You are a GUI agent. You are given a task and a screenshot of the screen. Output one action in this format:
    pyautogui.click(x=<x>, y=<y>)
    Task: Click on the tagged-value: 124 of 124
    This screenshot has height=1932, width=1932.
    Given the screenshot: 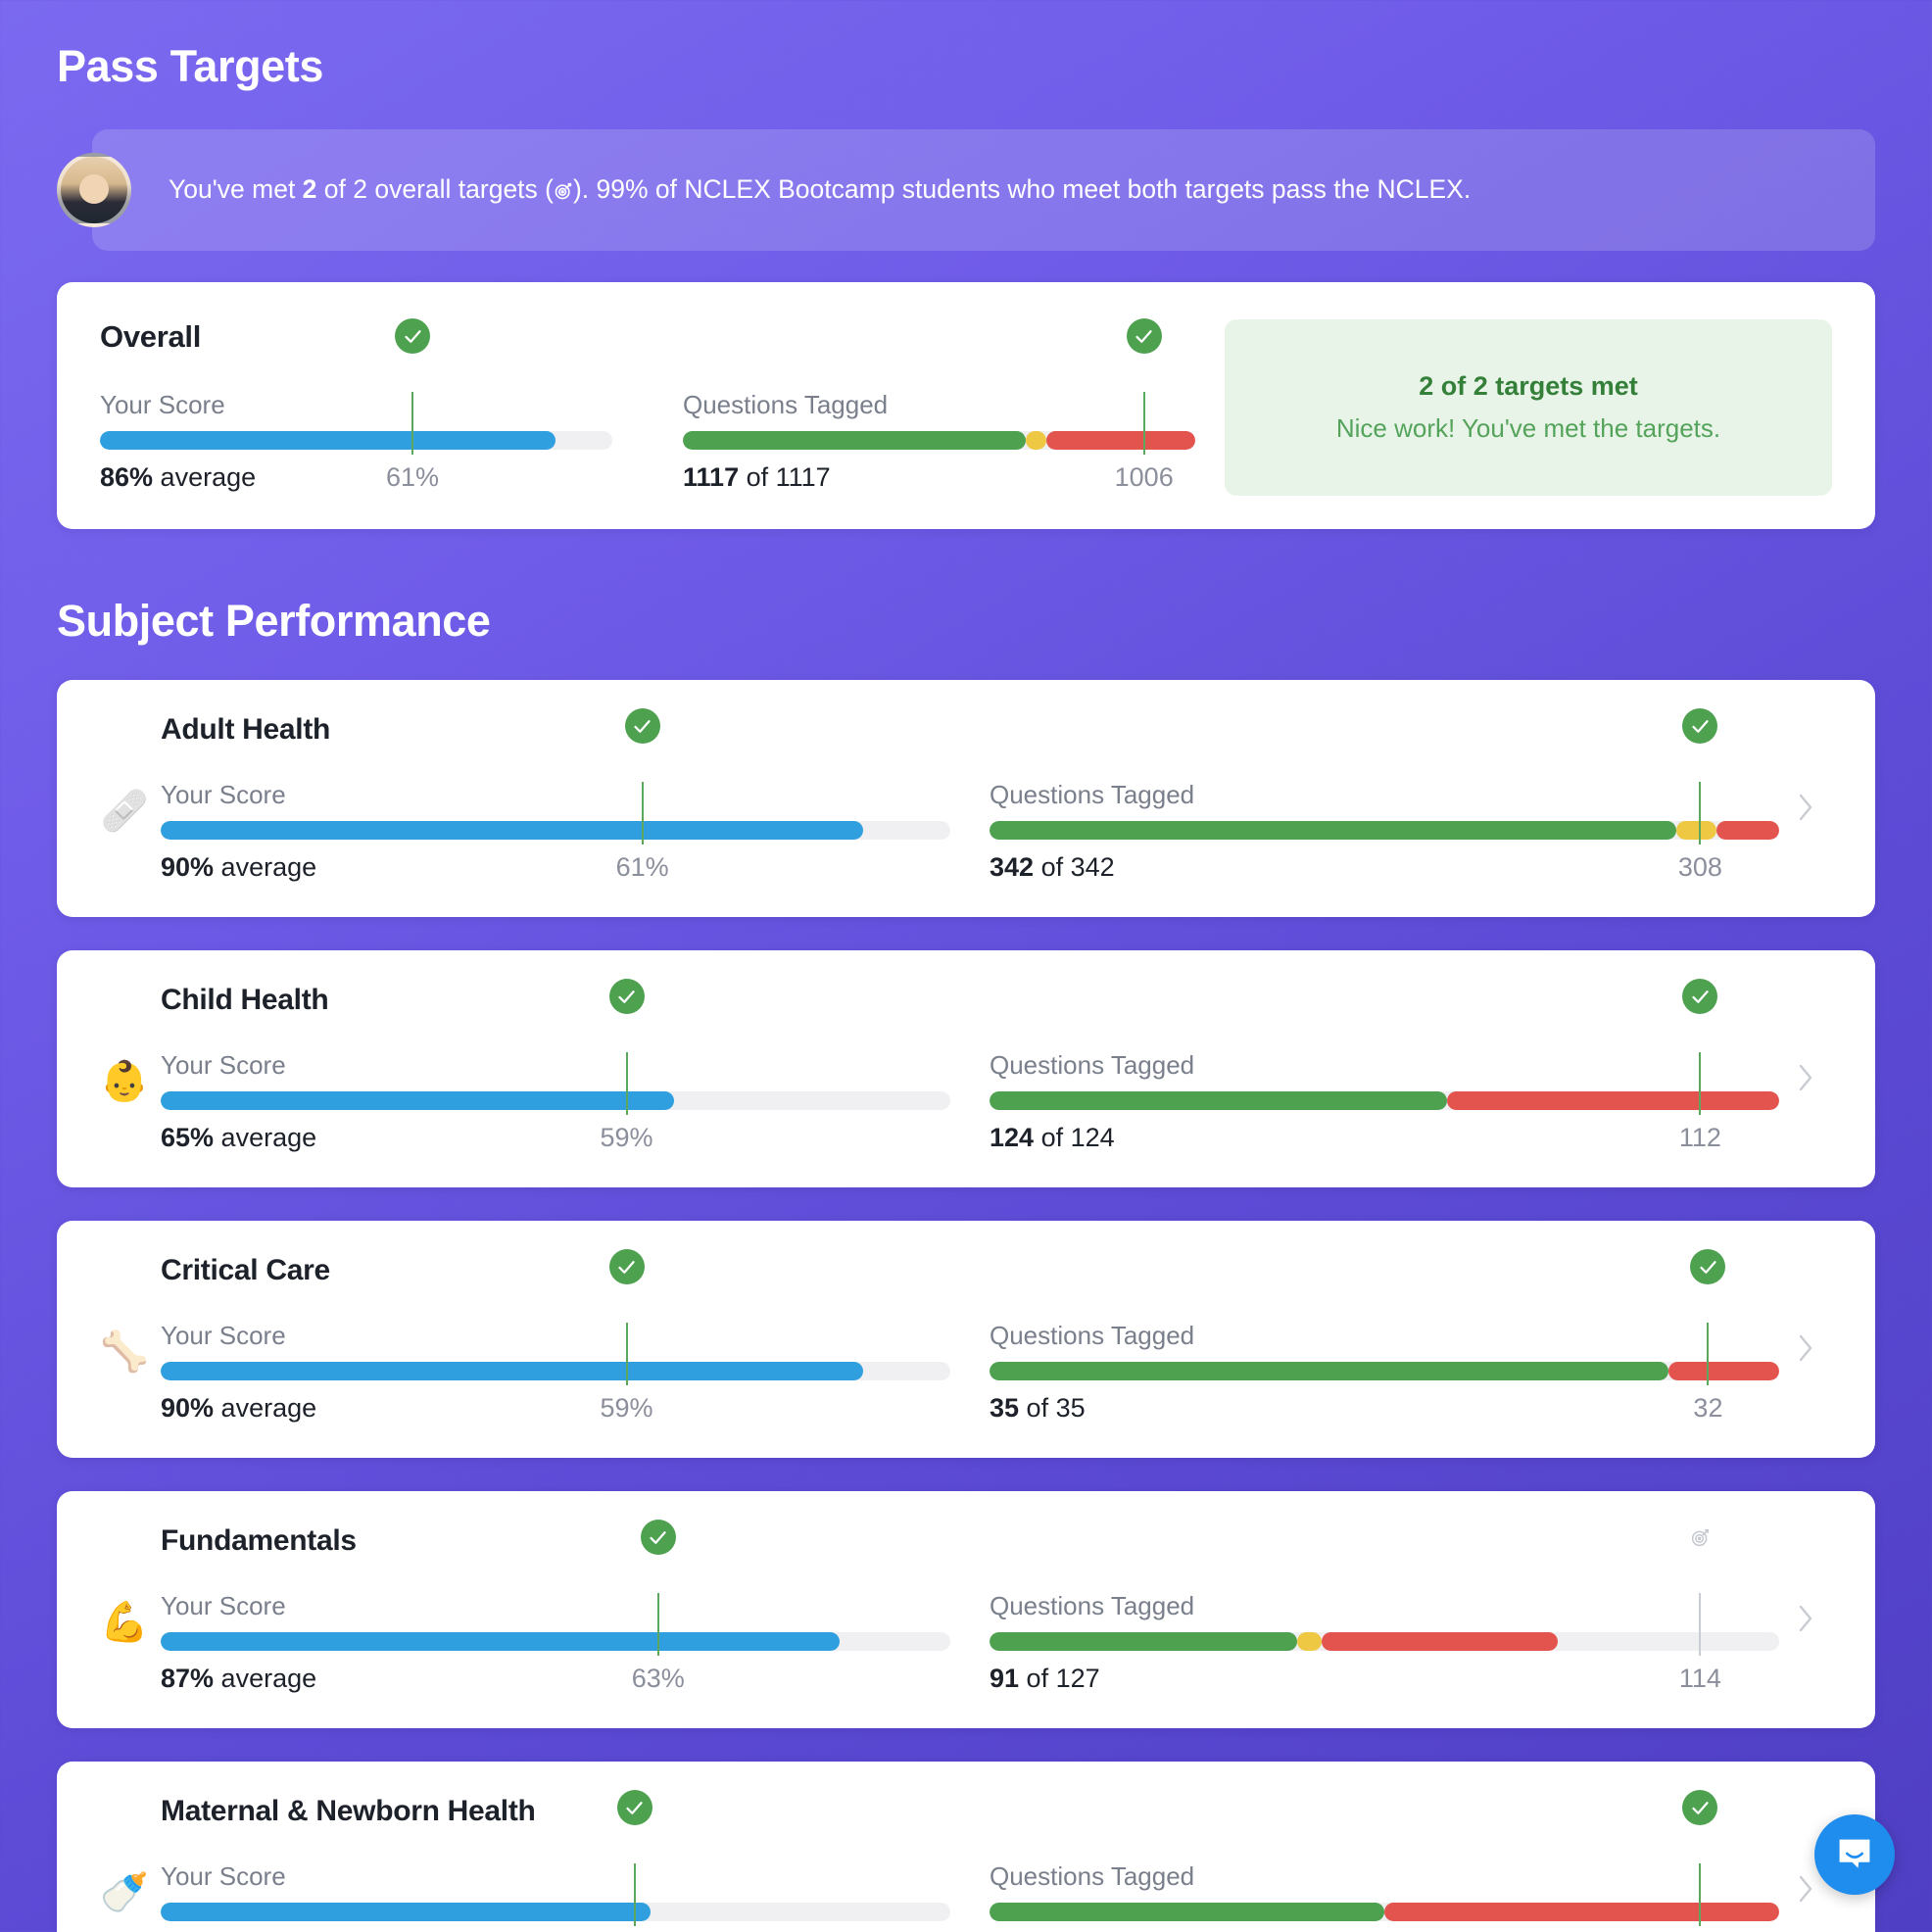 What is the action you would take?
    pyautogui.click(x=1052, y=1138)
    